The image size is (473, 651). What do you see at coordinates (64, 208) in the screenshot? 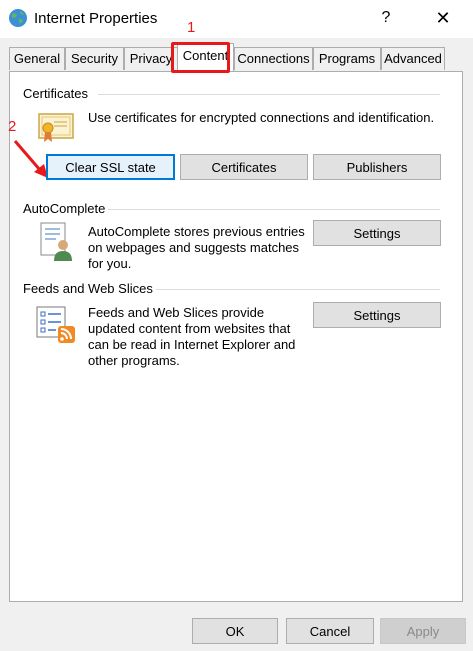
I see `autocomplete-section-title: AutoComplete` at bounding box center [64, 208].